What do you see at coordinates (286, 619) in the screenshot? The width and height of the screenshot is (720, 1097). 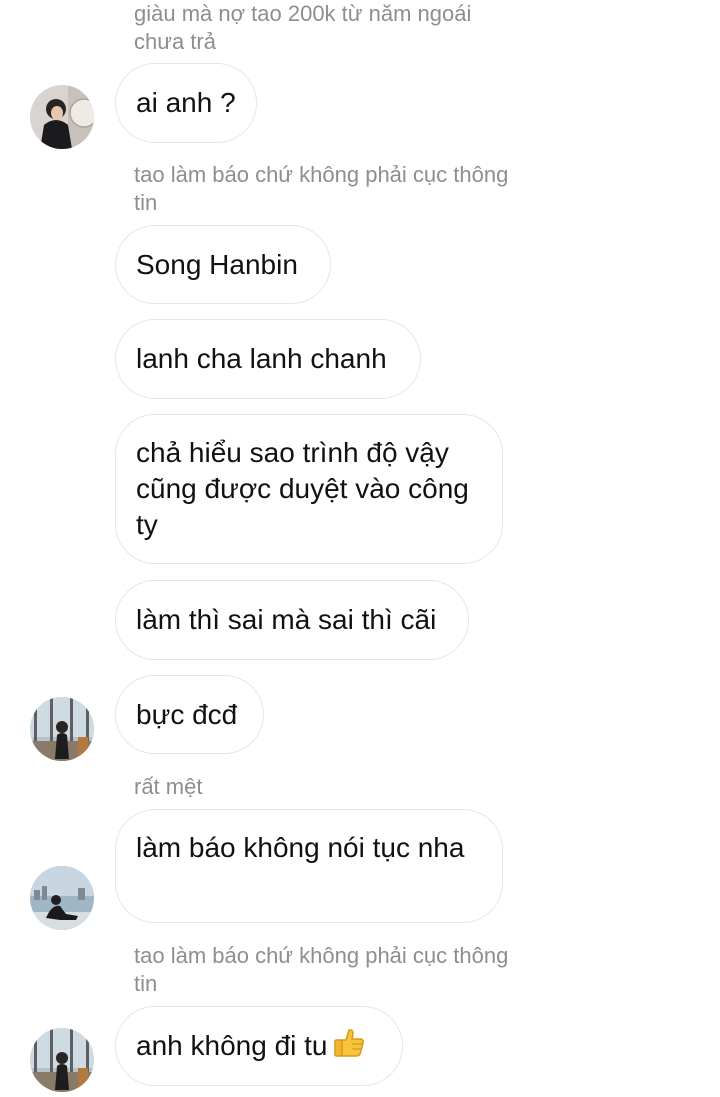 I see `message-text: làm thì sai mà sai thì cãi` at bounding box center [286, 619].